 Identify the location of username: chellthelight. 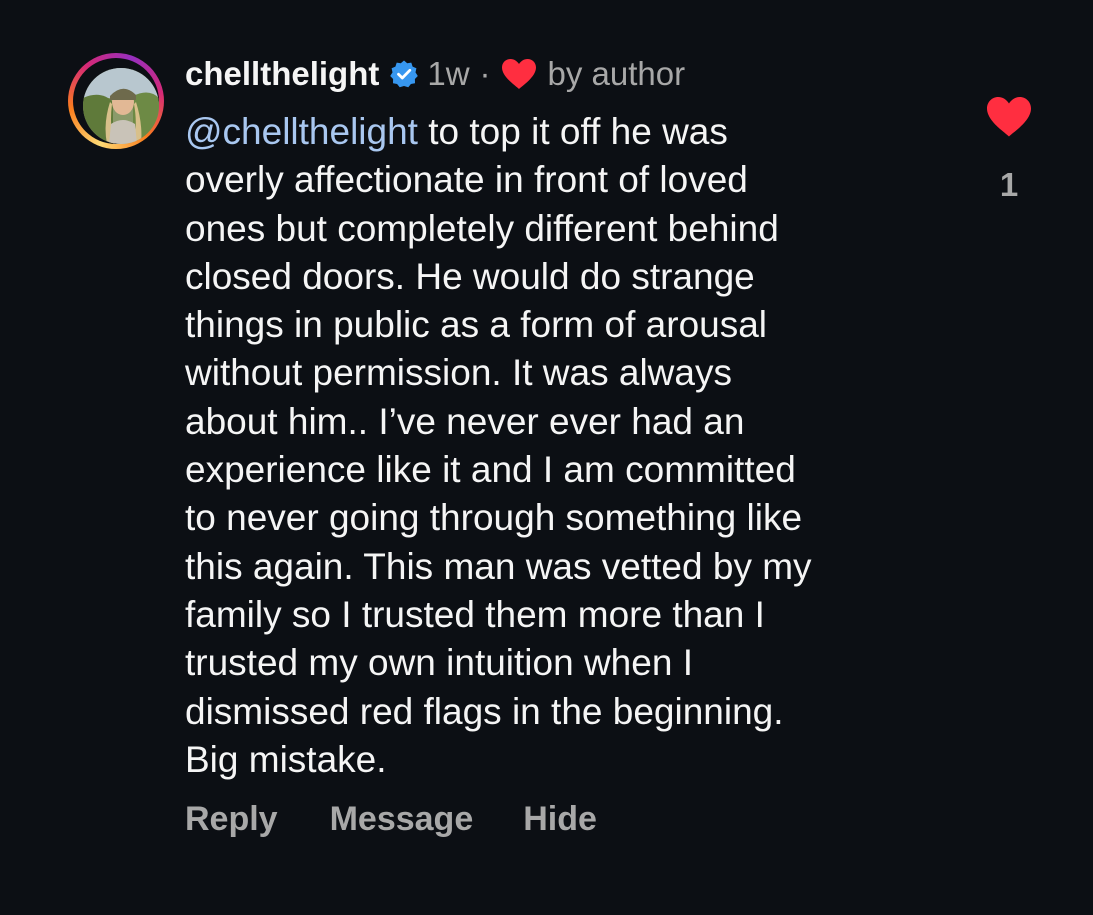
(282, 74).